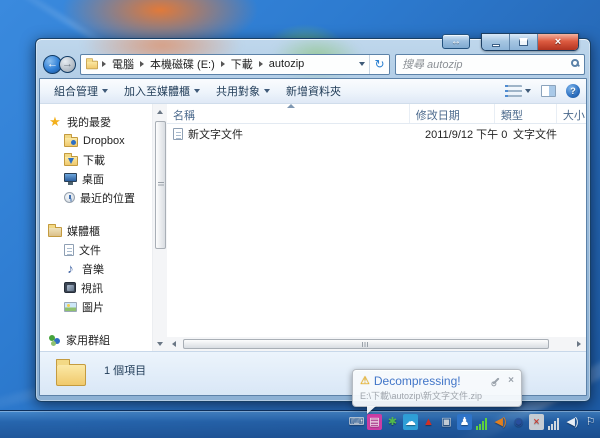 This screenshot has height=438, width=600. I want to click on name-header-label: 名稱, so click(184, 116).